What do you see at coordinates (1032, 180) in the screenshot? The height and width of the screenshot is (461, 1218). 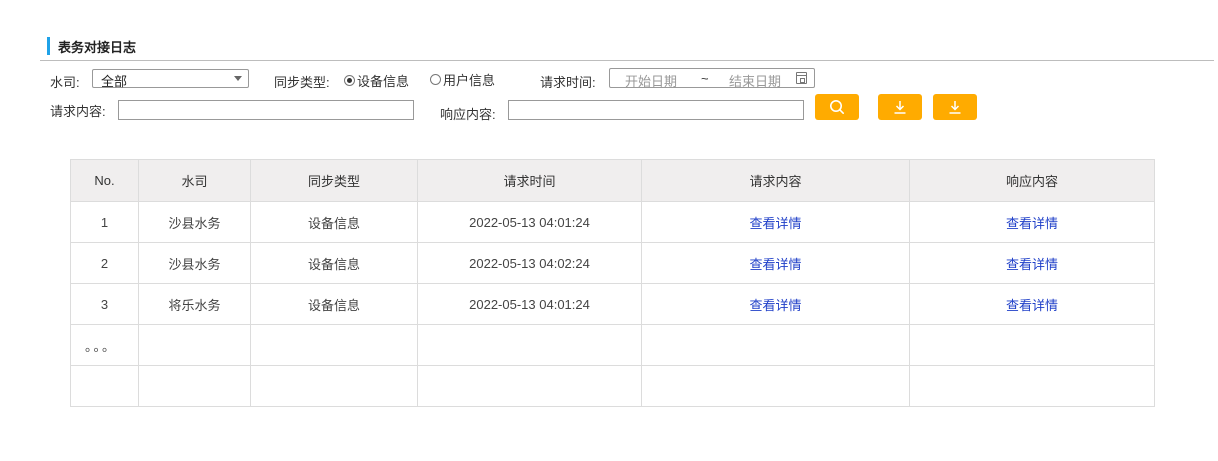 I see `column-header-response-content: 响应内容` at bounding box center [1032, 180].